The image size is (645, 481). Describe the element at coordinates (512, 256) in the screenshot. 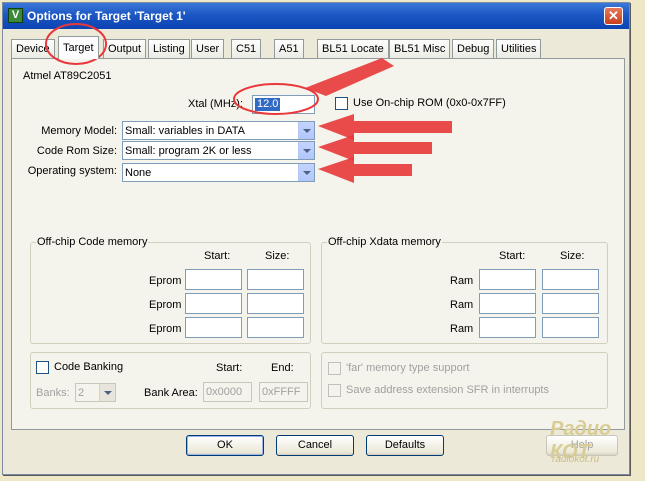

I see `xdata-start-header: Start:` at that location.